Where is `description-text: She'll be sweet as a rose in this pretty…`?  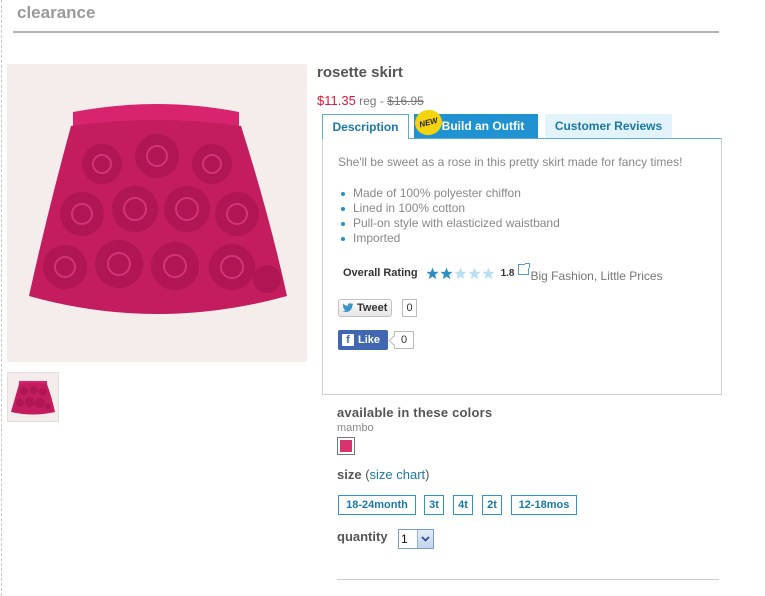
description-text: She'll be sweet as a rose in this pretty… is located at coordinates (510, 162).